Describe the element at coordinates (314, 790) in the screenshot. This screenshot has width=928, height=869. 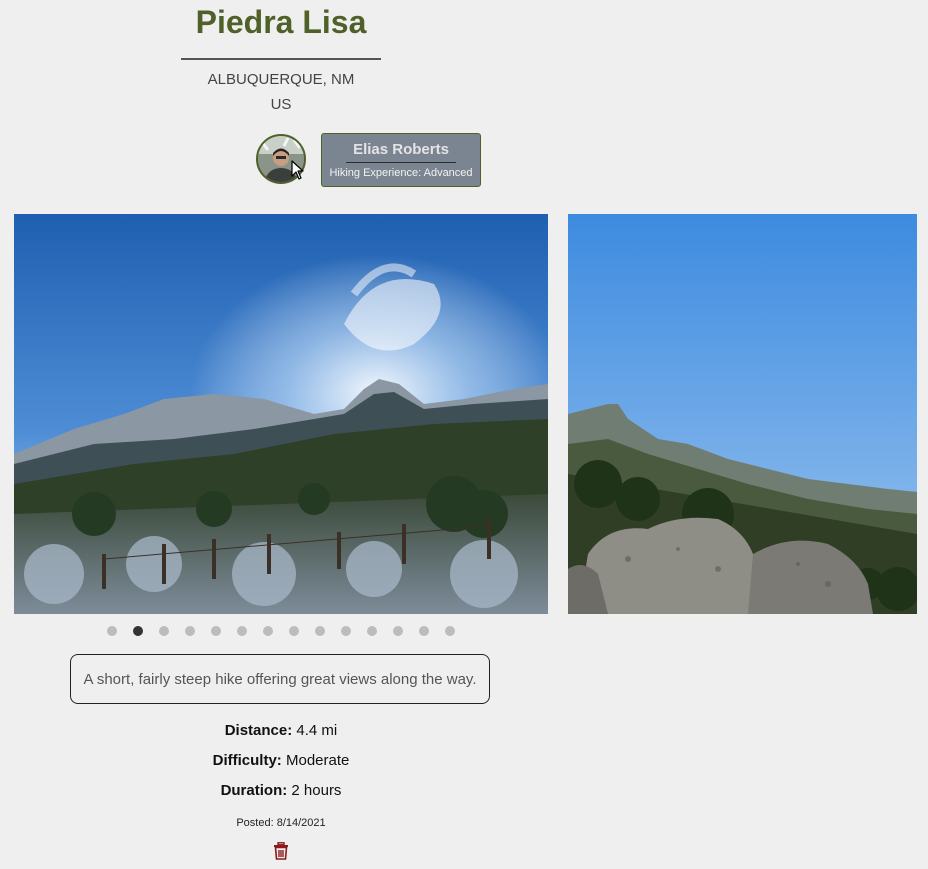
I see `stat-duration-value: 2 hours` at that location.